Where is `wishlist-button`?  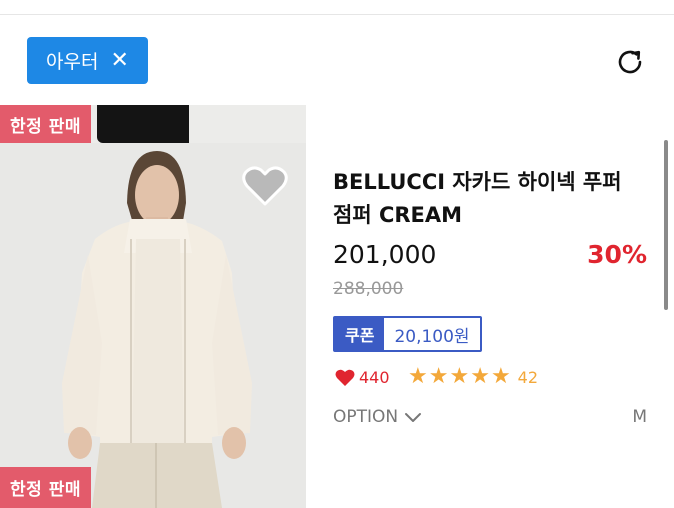 wishlist-button is located at coordinates (265, 186).